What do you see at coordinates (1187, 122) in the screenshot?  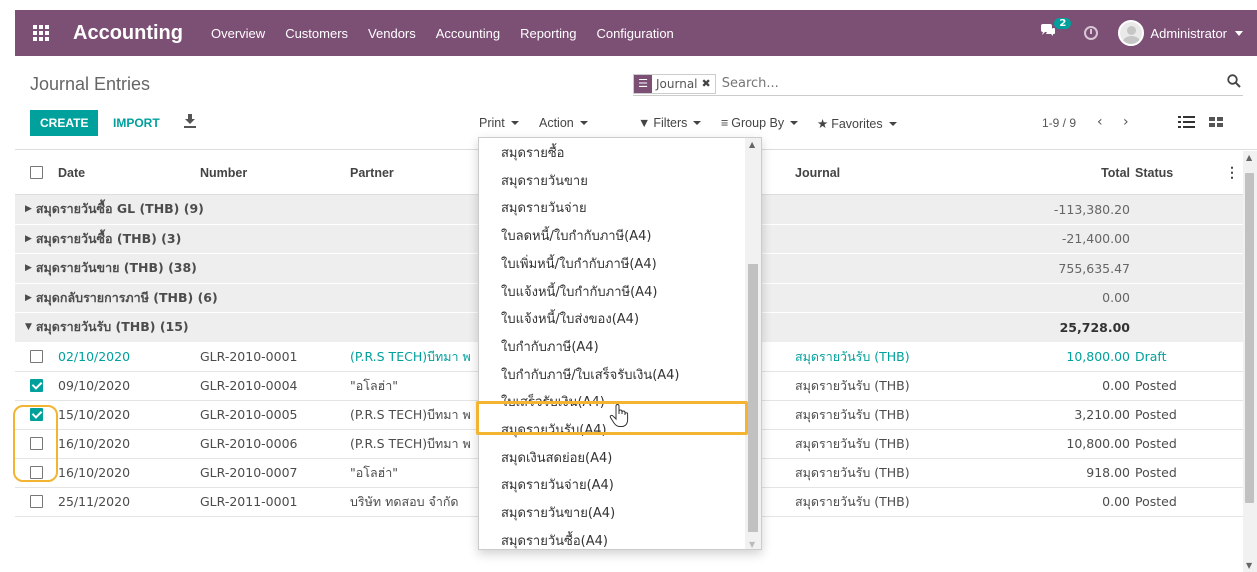 I see `list-view-icon` at bounding box center [1187, 122].